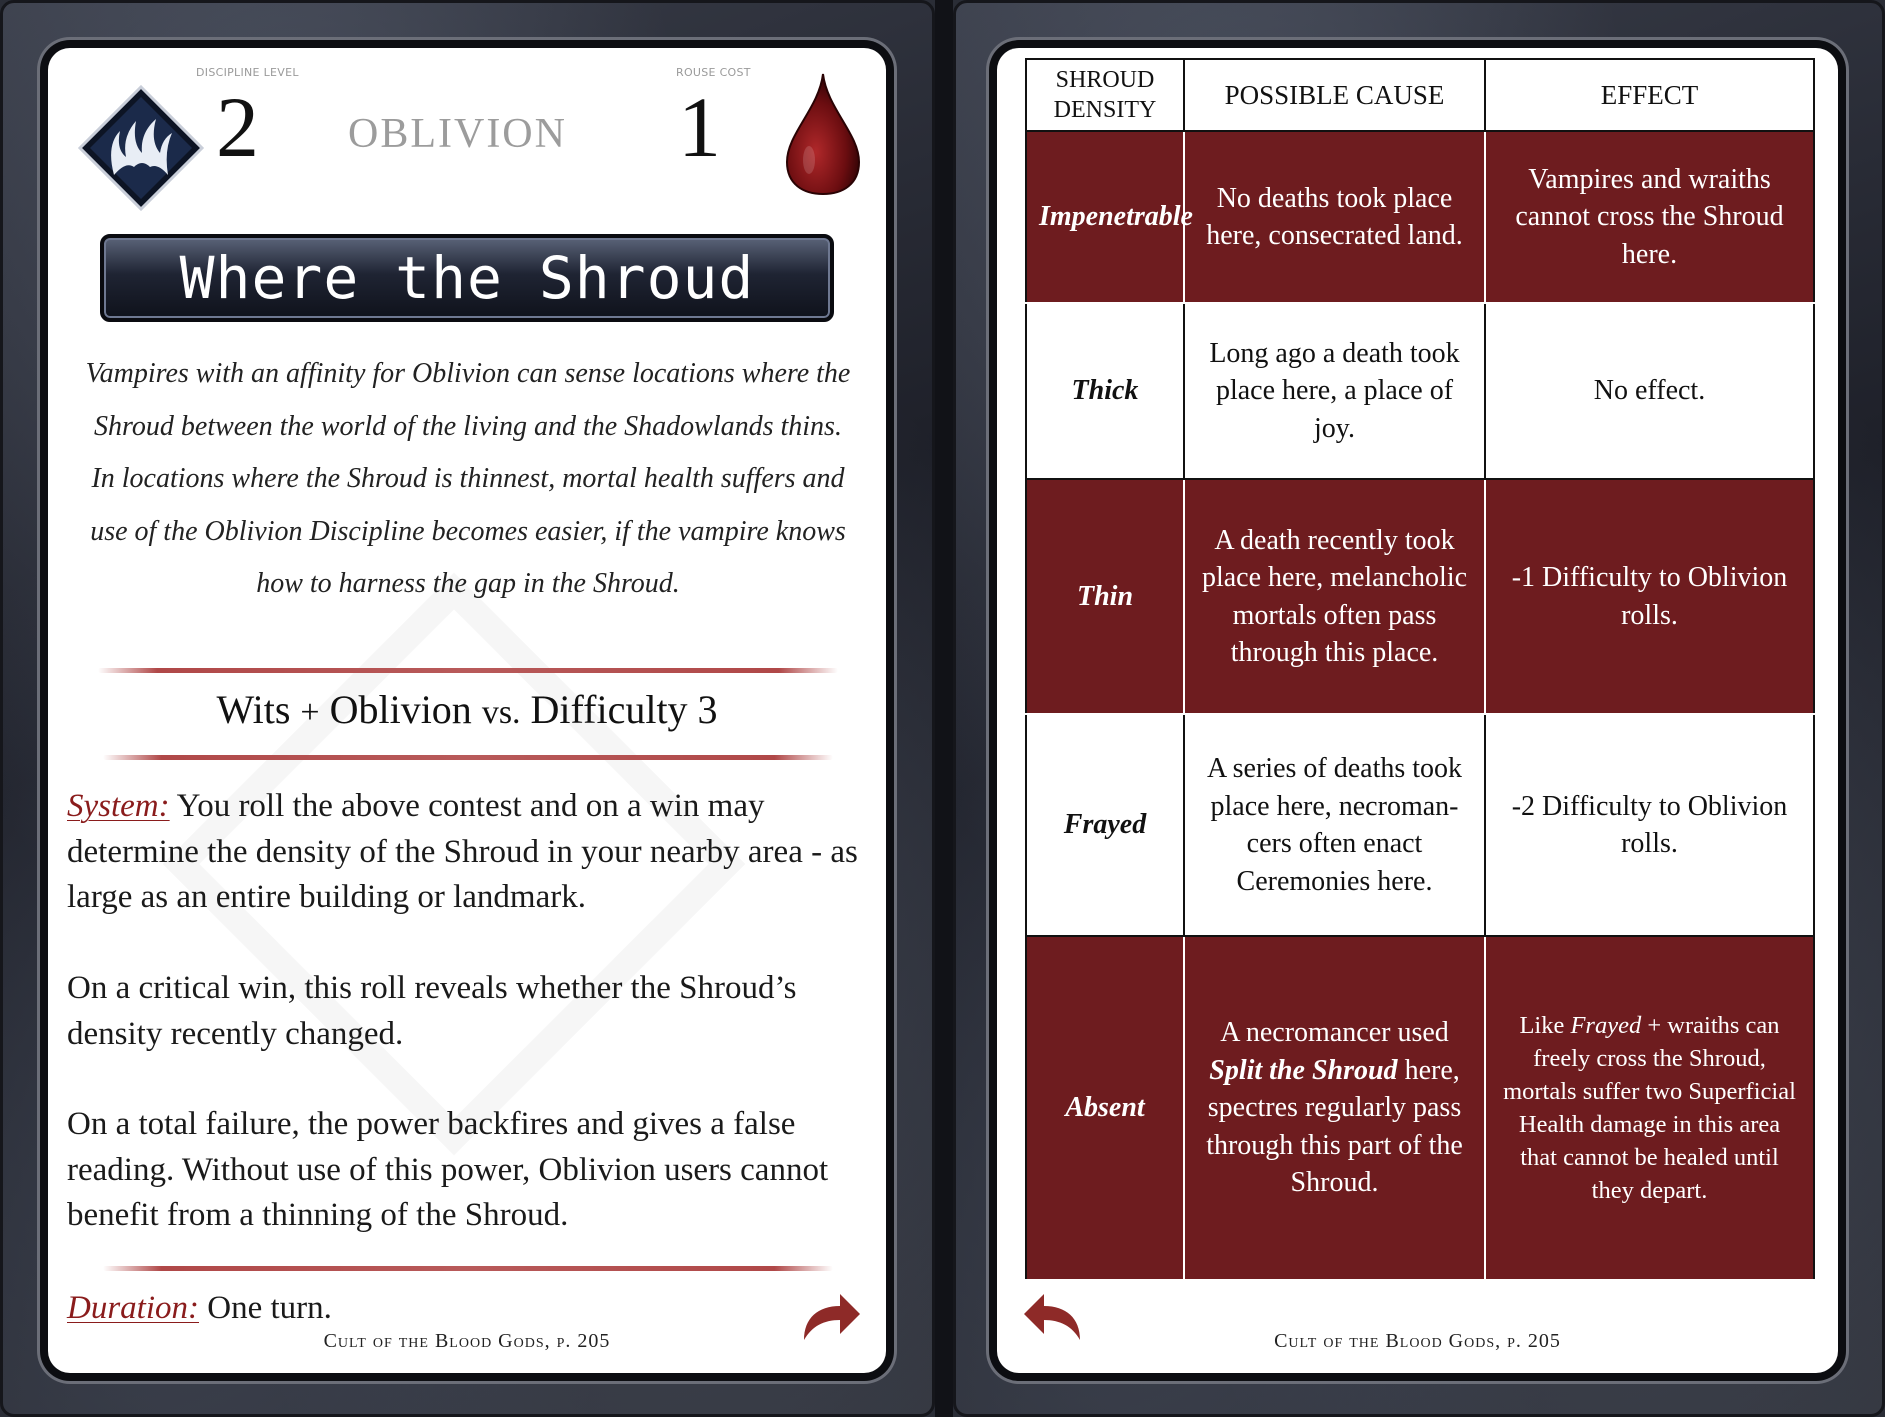 This screenshot has height=1417, width=1885. Describe the element at coordinates (1649, 596) in the screenshot. I see `effect-cell: -1 Difficulty to Oblivion rolls.` at that location.